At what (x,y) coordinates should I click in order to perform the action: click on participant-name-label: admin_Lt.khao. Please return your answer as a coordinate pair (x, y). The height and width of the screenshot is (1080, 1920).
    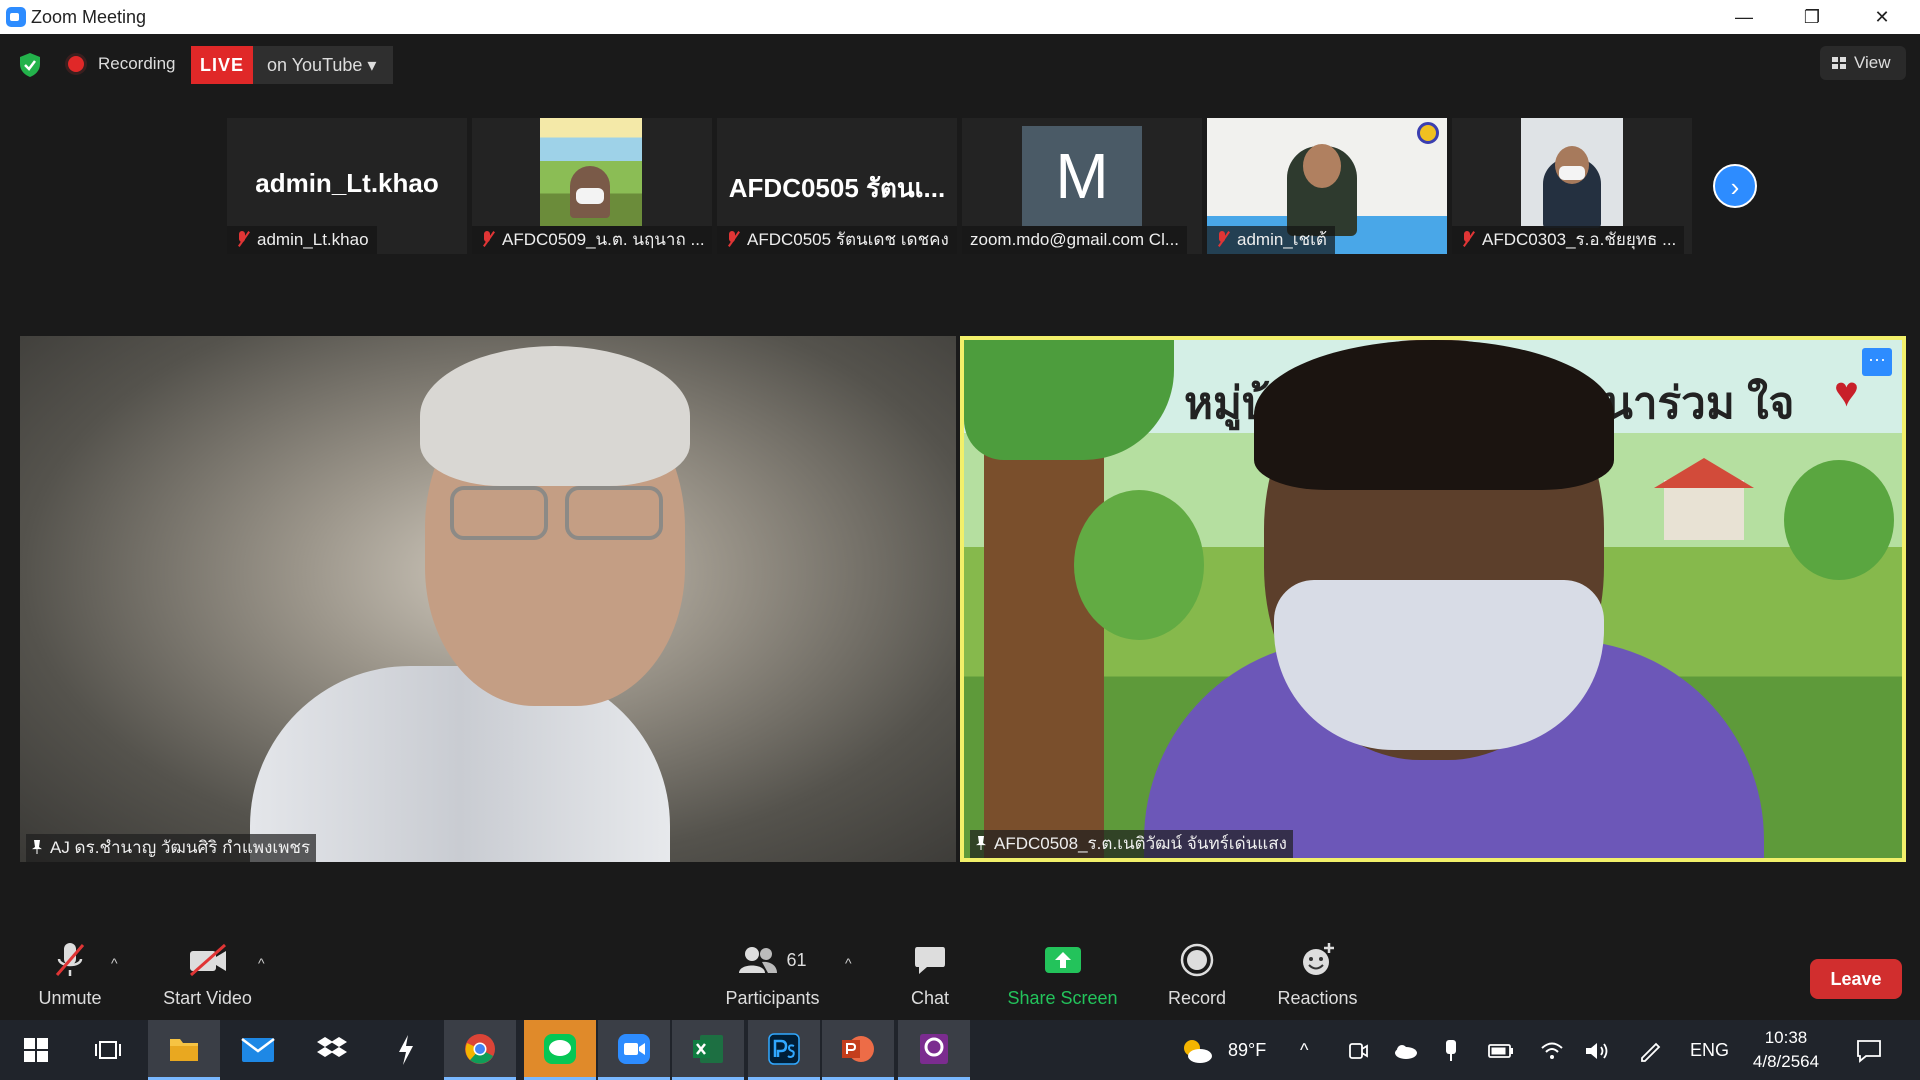
    Looking at the image, I should click on (302, 240).